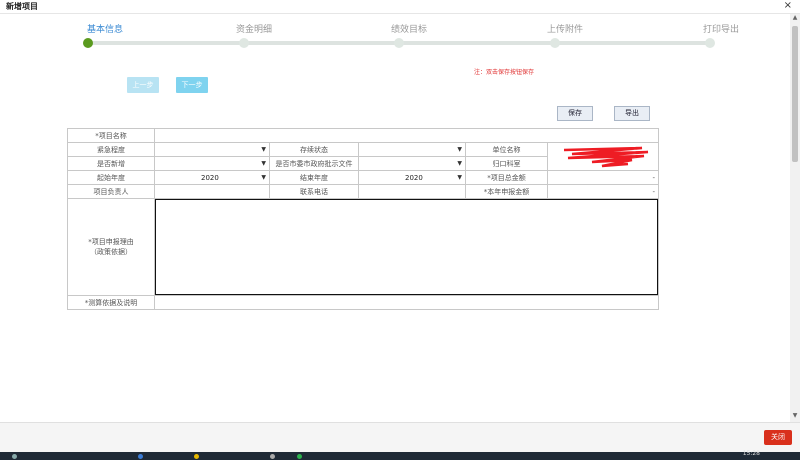 This screenshot has width=800, height=460. Describe the element at coordinates (254, 28) in the screenshot. I see `step-fund-details: 资金明细` at that location.